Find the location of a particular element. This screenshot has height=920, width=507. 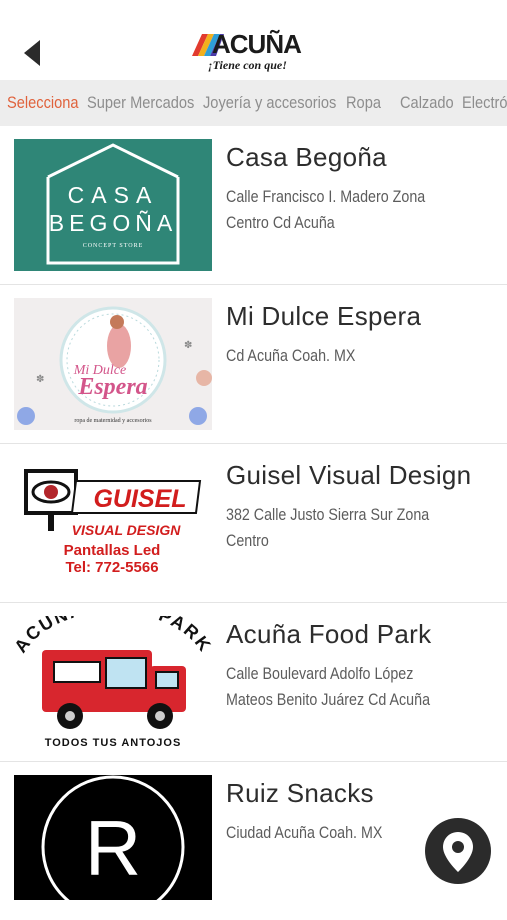

category-tab-electronica: Electrónica is located at coordinates (484, 103).